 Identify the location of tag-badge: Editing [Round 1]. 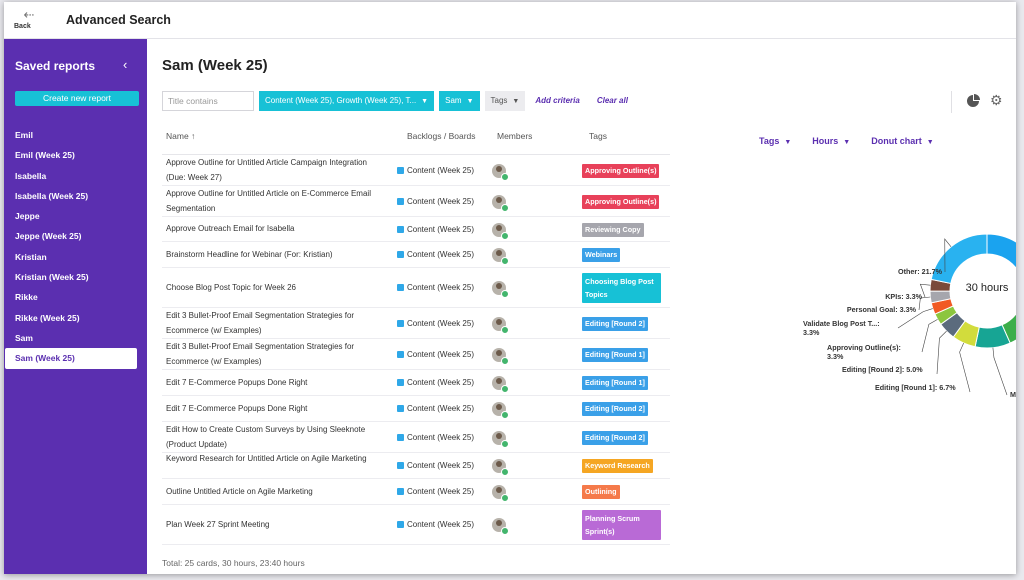
(615, 354).